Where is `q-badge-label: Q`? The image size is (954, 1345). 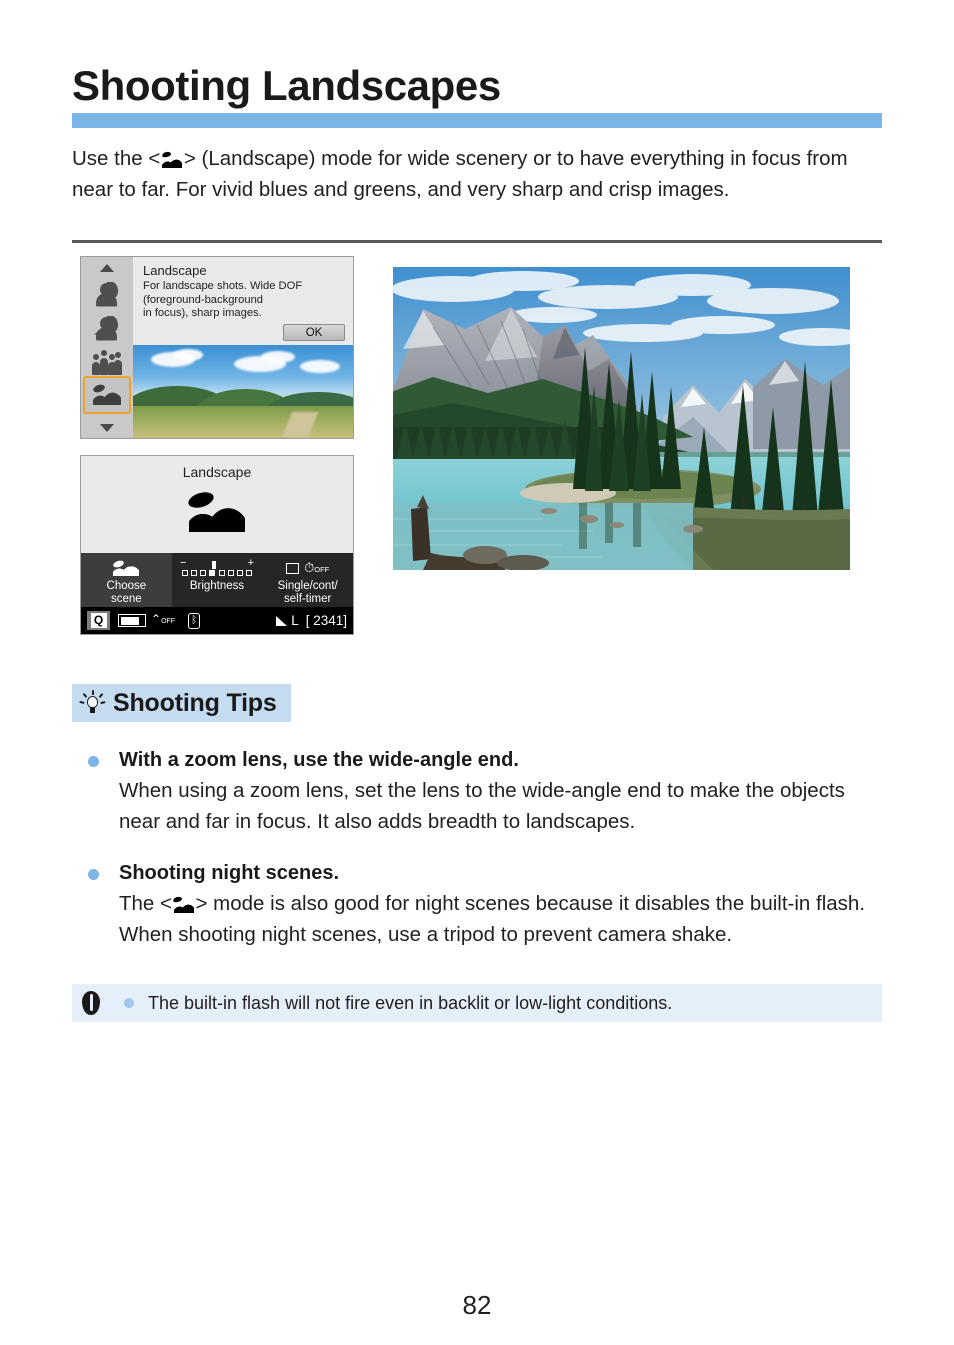
q-badge-label: Q is located at coordinates (98, 620).